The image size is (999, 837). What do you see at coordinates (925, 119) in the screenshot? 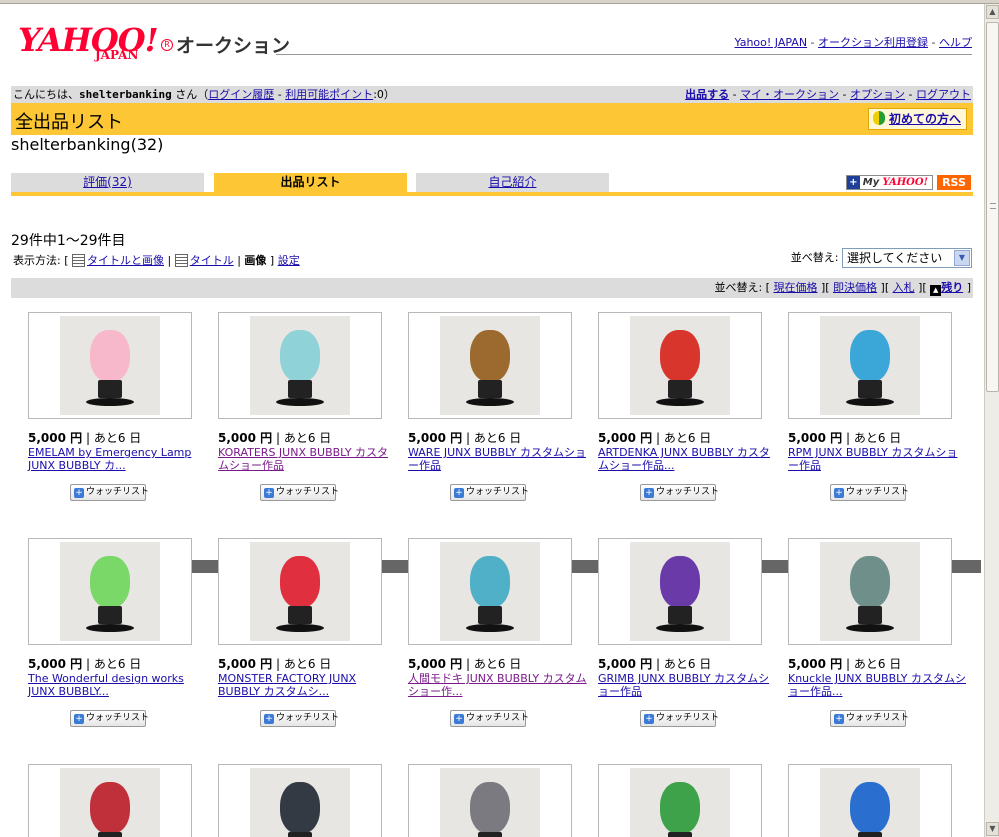
I see `beginner-guide-link: 初めての方へ` at bounding box center [925, 119].